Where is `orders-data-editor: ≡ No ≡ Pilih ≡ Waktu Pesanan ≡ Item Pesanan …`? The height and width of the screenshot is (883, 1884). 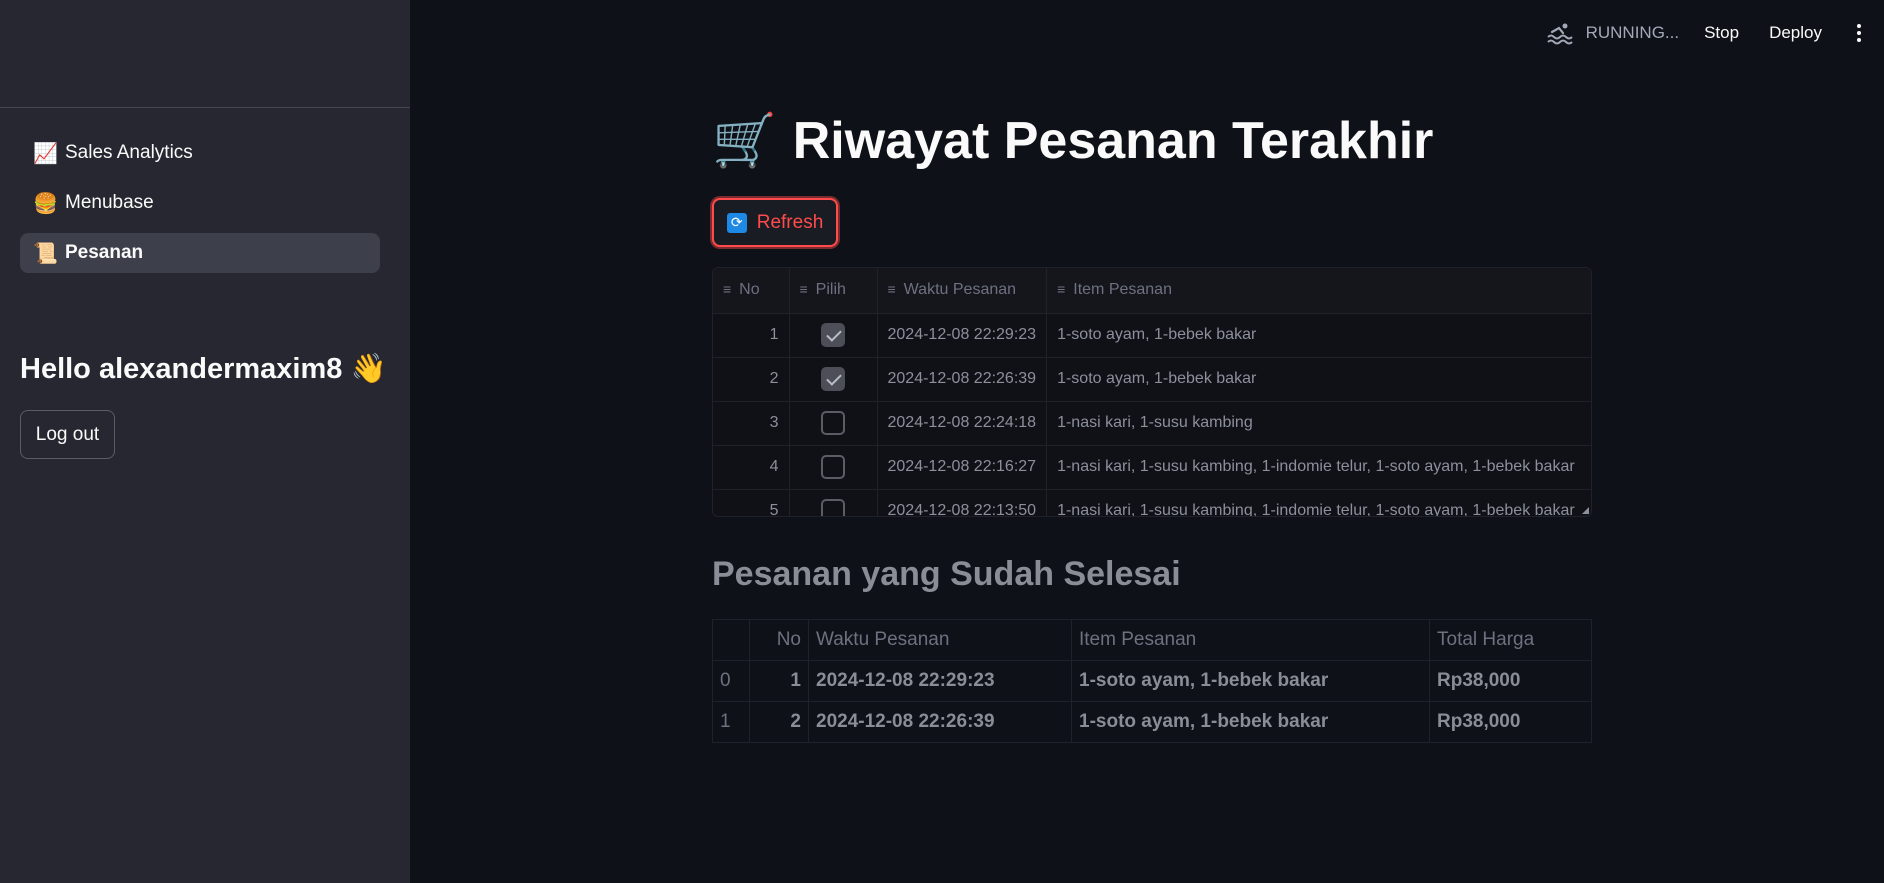 orders-data-editor: ≡ No ≡ Pilih ≡ Waktu Pesanan ≡ Item Pesanan … is located at coordinates (1152, 392).